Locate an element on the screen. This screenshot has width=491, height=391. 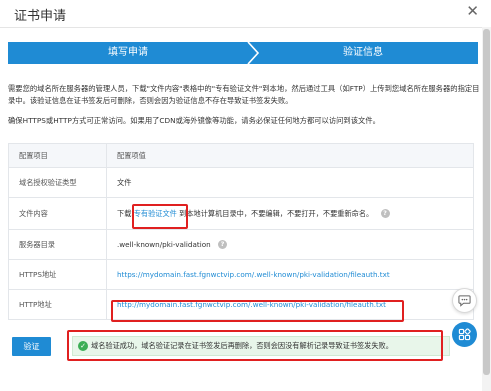
table-row: 服务器目录 .well-known/pki-validation ? is located at coordinates (241, 244).